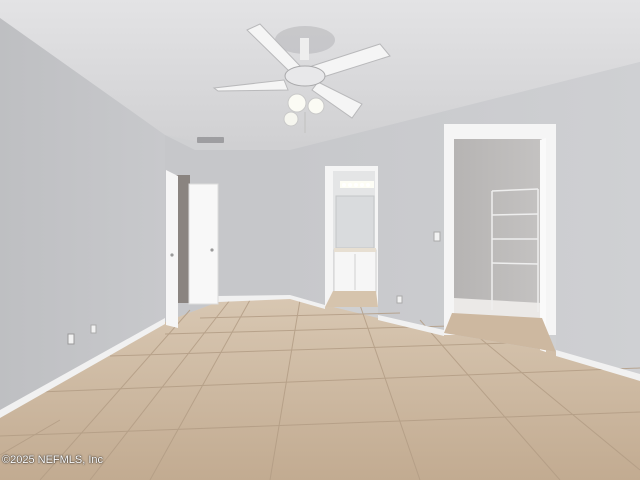 This screenshot has width=640, height=480. I want to click on mirror, so click(355, 222).